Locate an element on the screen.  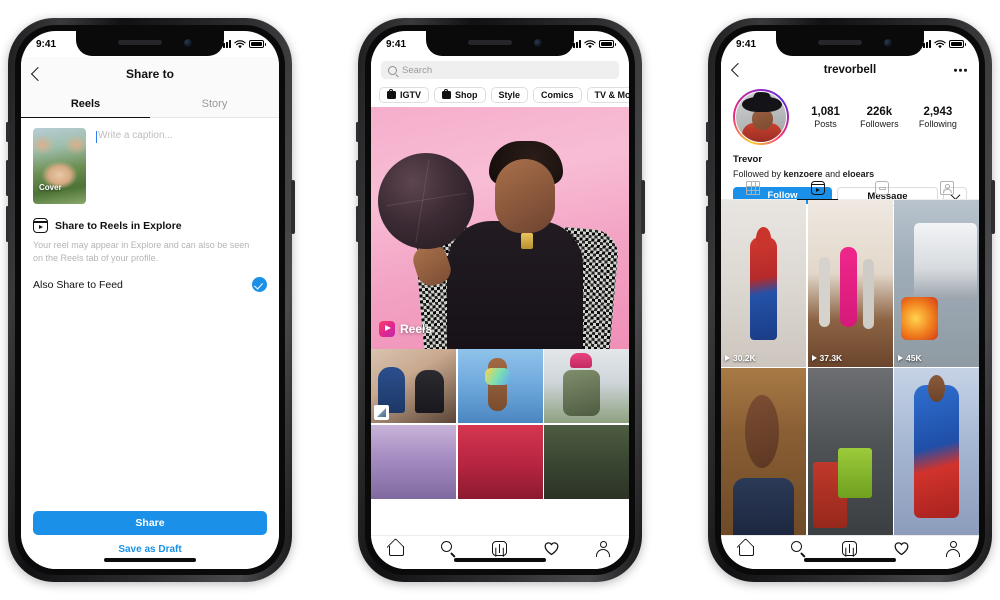
status-time: 9:41 is located at coordinates (746, 44).